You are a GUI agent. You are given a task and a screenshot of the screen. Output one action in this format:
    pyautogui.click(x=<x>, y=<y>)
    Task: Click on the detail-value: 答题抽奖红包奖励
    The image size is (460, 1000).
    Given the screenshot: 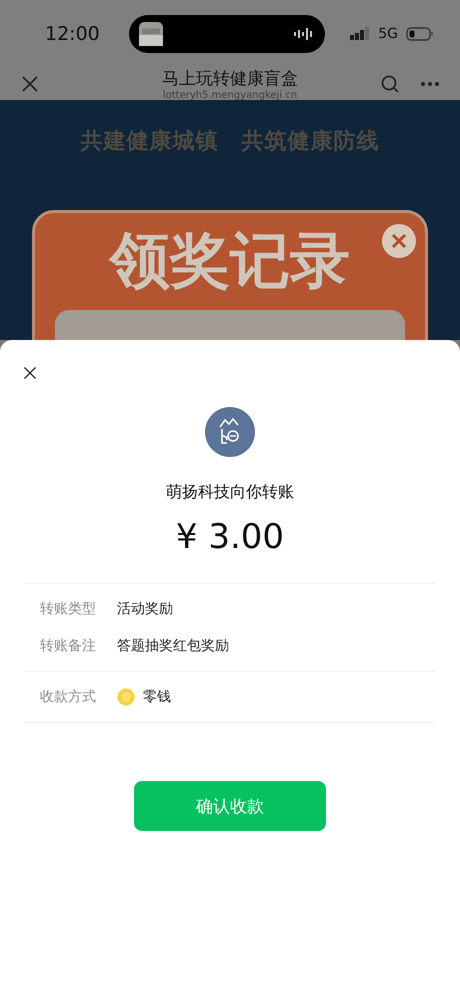 What is the action you would take?
    pyautogui.click(x=173, y=646)
    